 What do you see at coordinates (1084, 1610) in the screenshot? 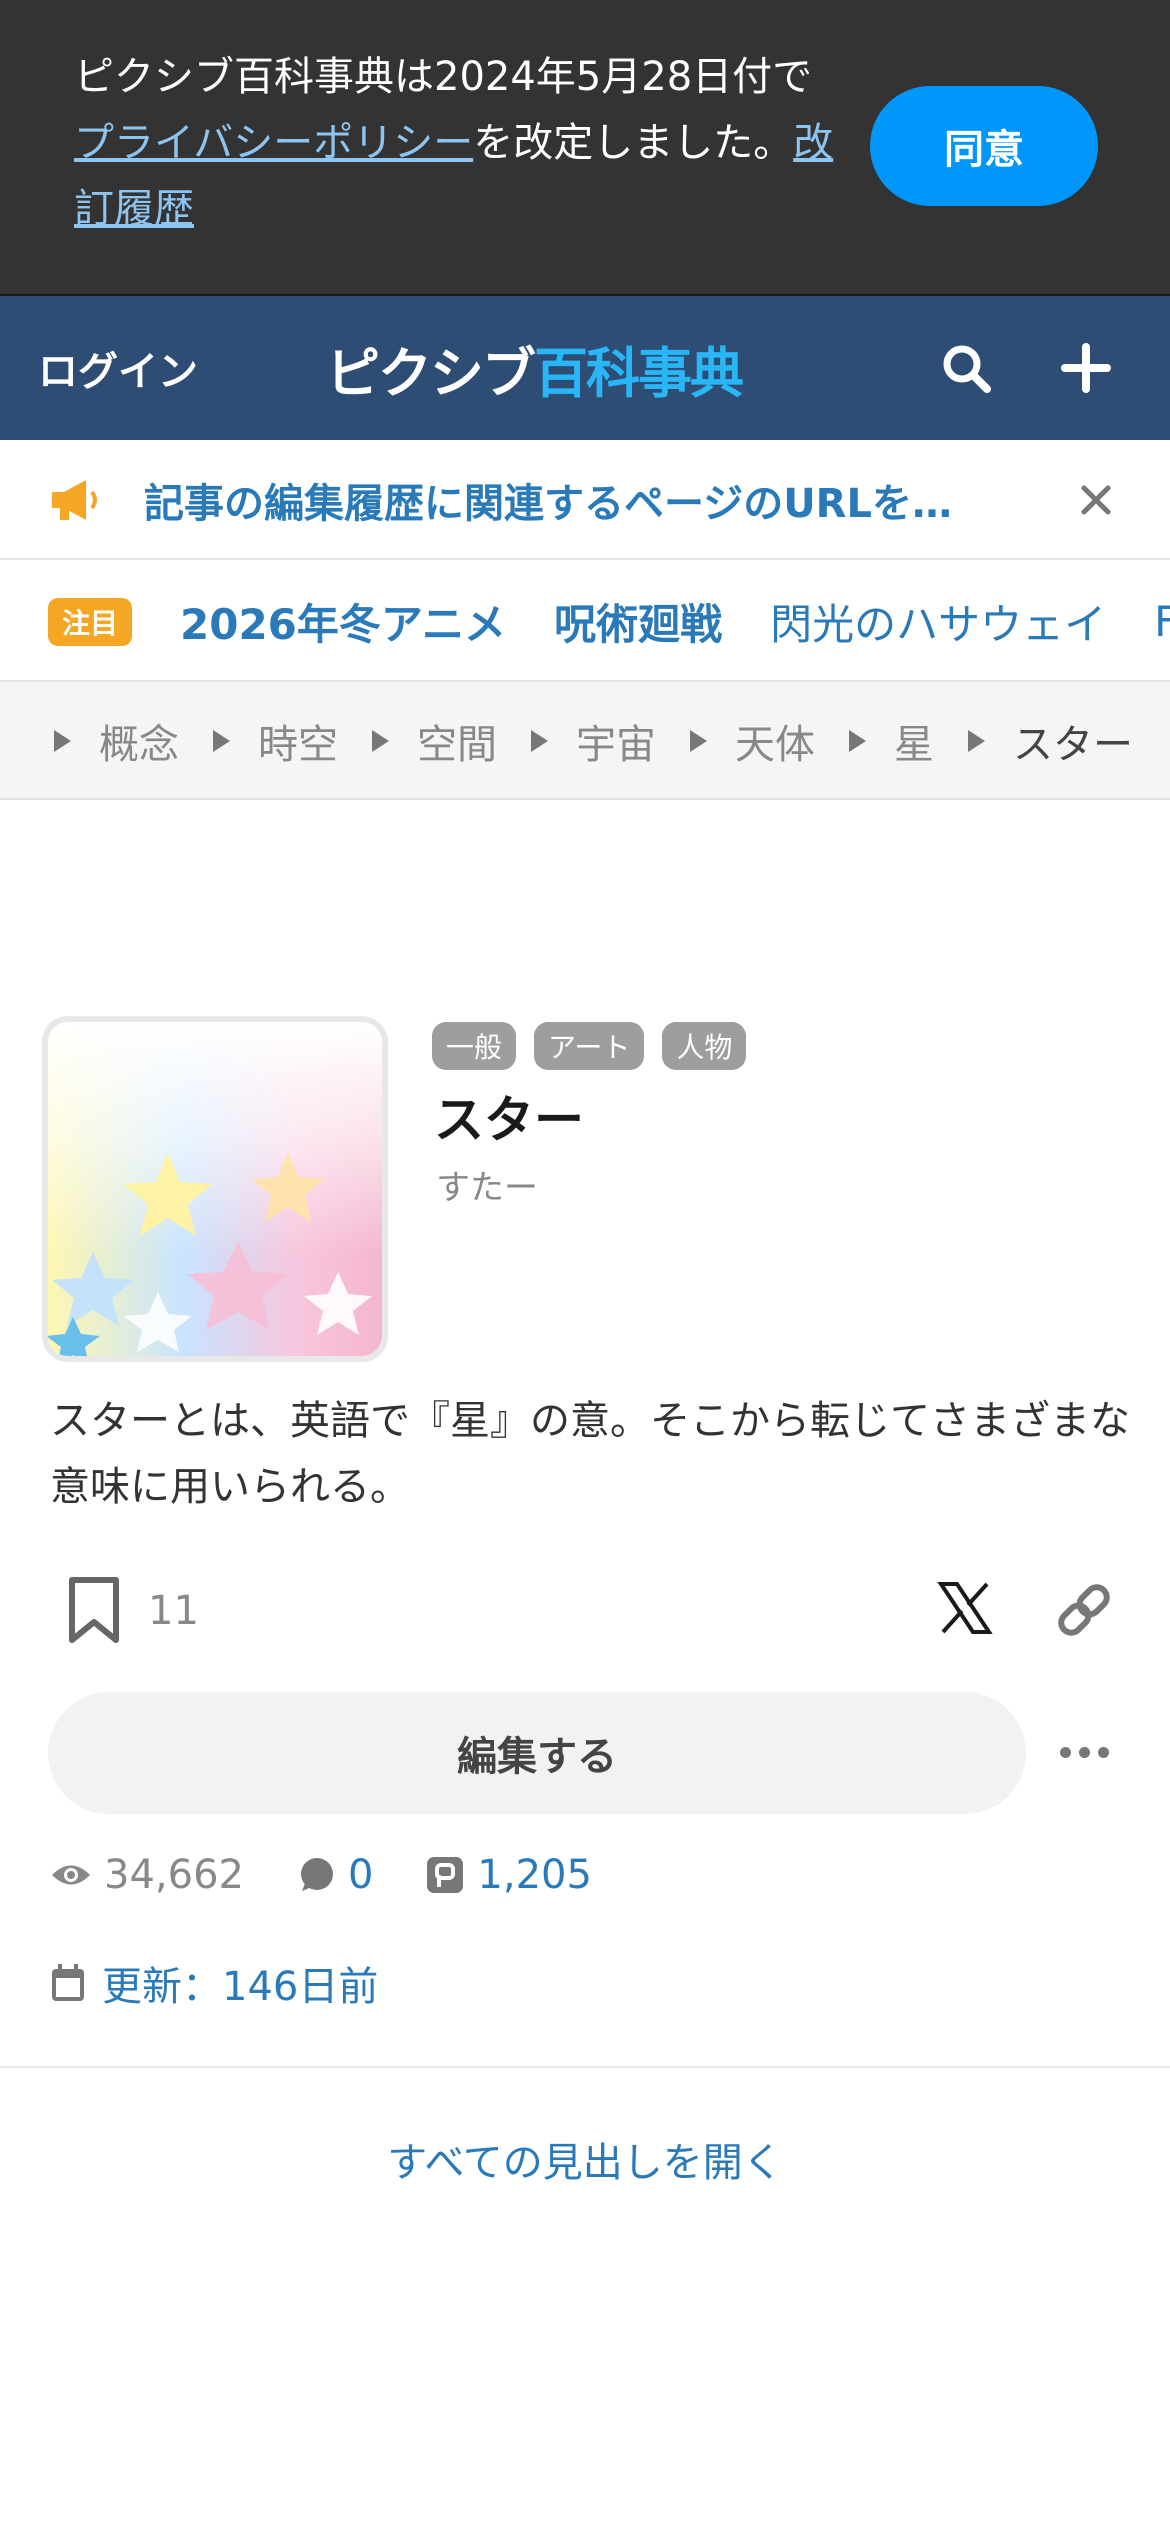
I see `copy-link-icon` at bounding box center [1084, 1610].